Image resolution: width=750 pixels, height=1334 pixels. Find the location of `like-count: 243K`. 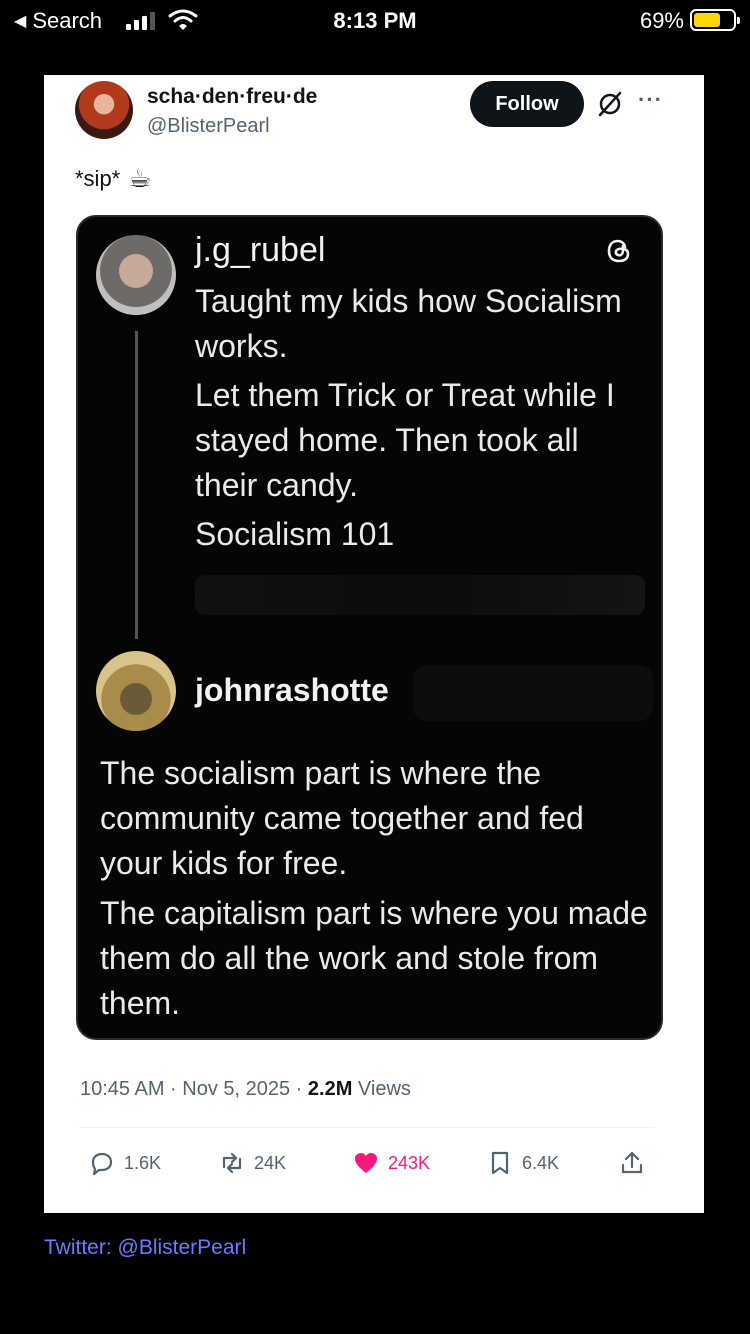

like-count: 243K is located at coordinates (409, 1162).